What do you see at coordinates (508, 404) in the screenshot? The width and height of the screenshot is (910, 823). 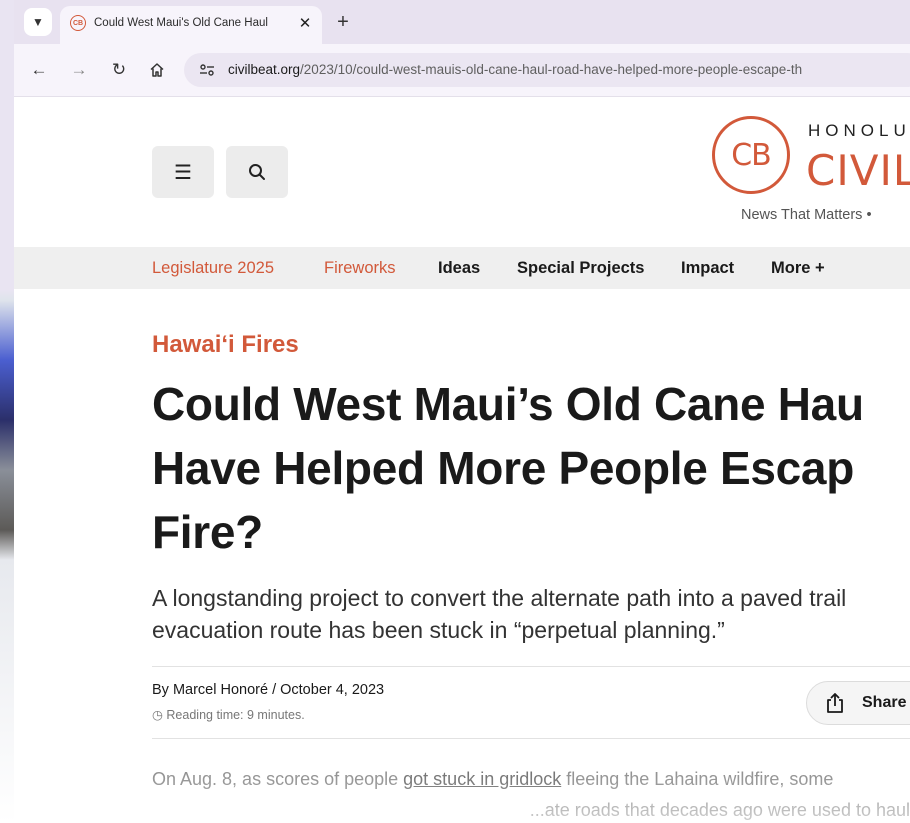 I see `headline-line: Could West Maui’s Old Cane Hau` at bounding box center [508, 404].